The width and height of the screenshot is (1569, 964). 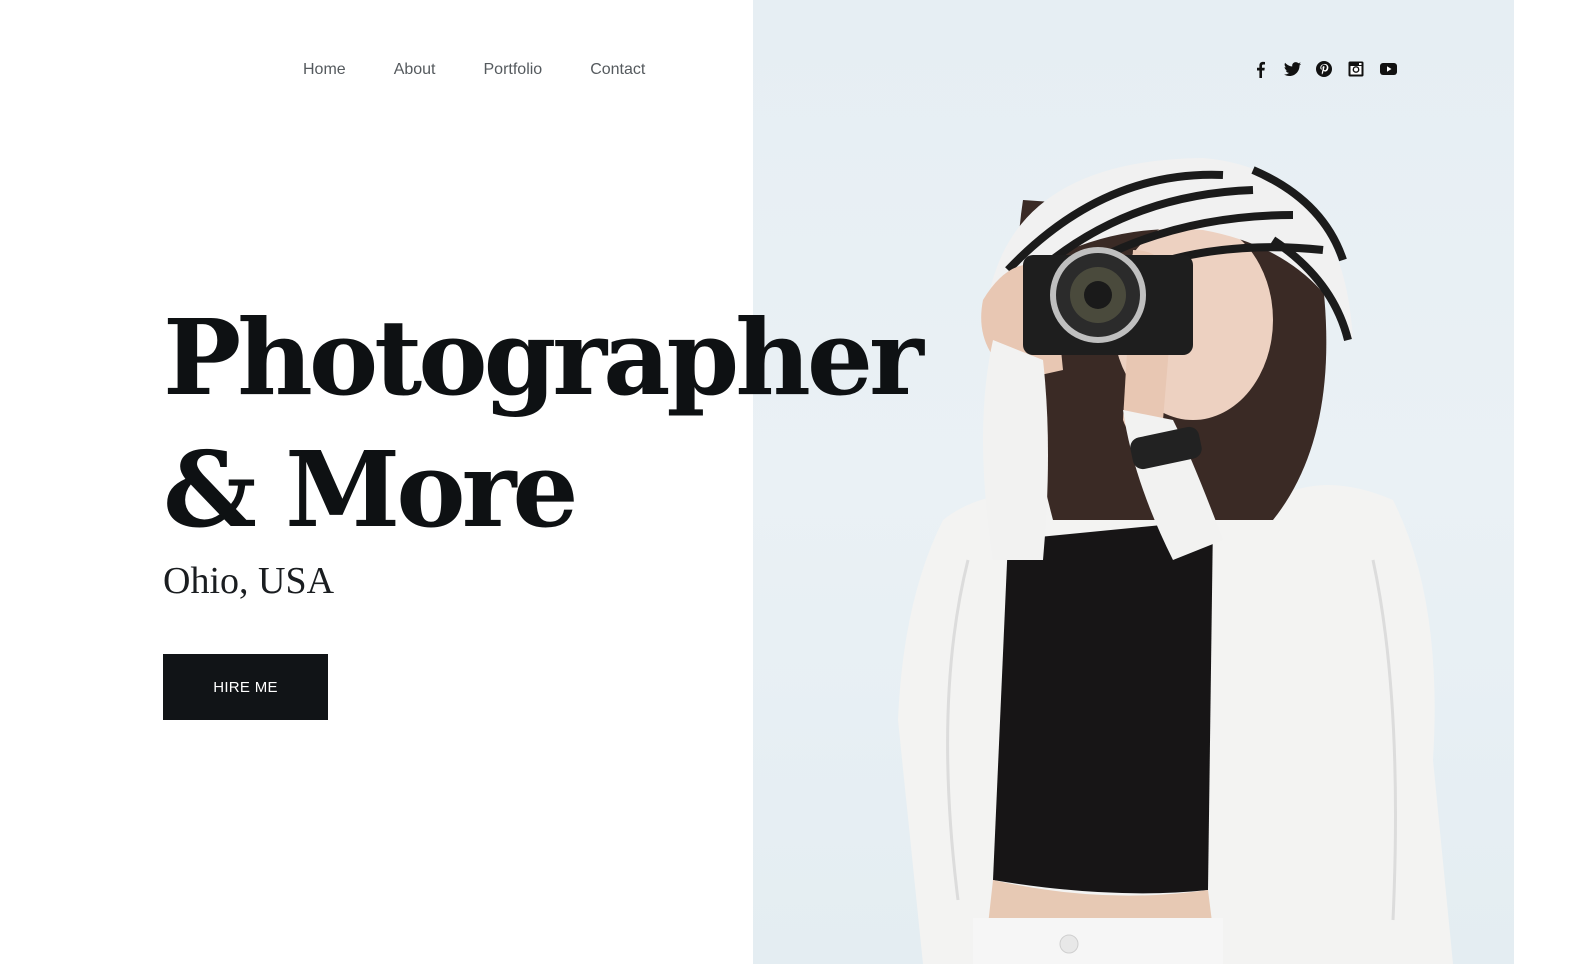 What do you see at coordinates (617, 70) in the screenshot?
I see `nav-item-contact: Contact` at bounding box center [617, 70].